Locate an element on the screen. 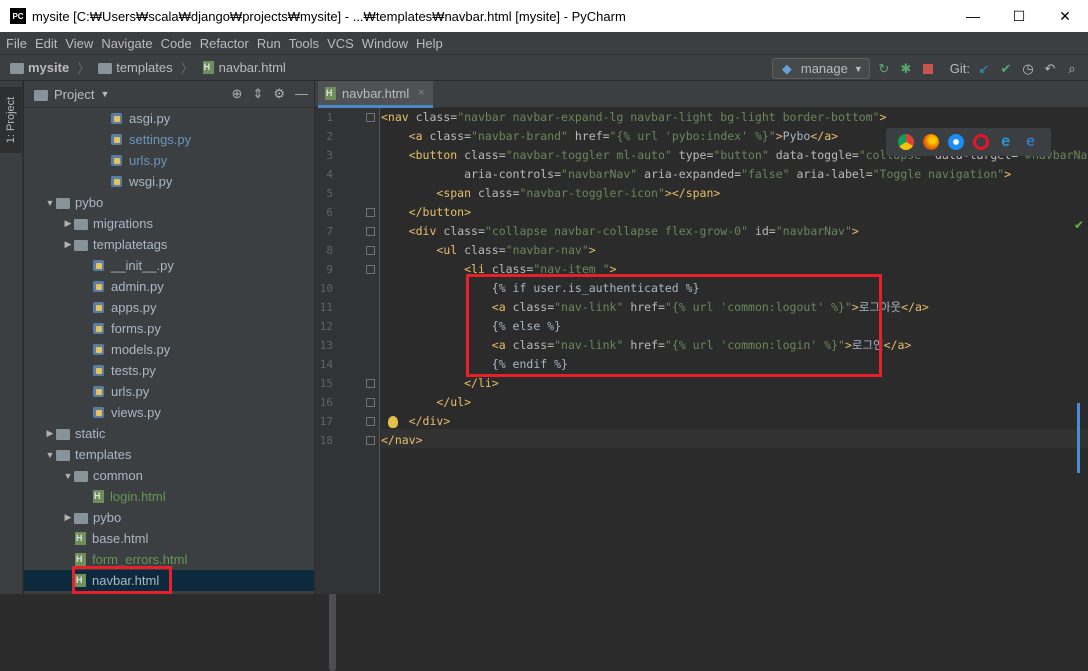  project-panel-header: Project ▼ ⊕ ⇕ ⚙ — is located at coordinates (169, 94).